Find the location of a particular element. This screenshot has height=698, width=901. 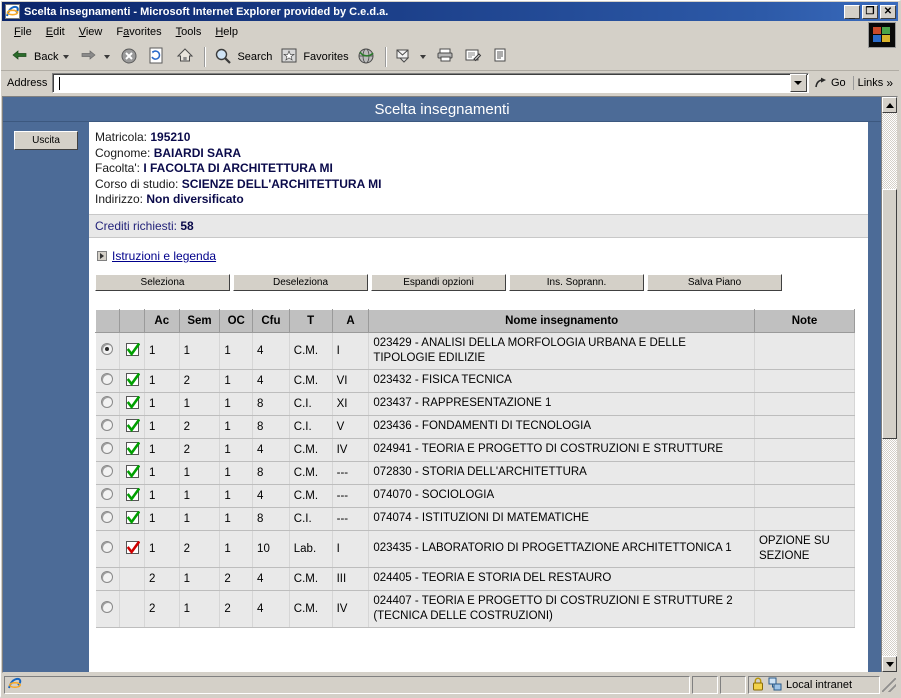

row-cfu: 4 is located at coordinates (271, 450).